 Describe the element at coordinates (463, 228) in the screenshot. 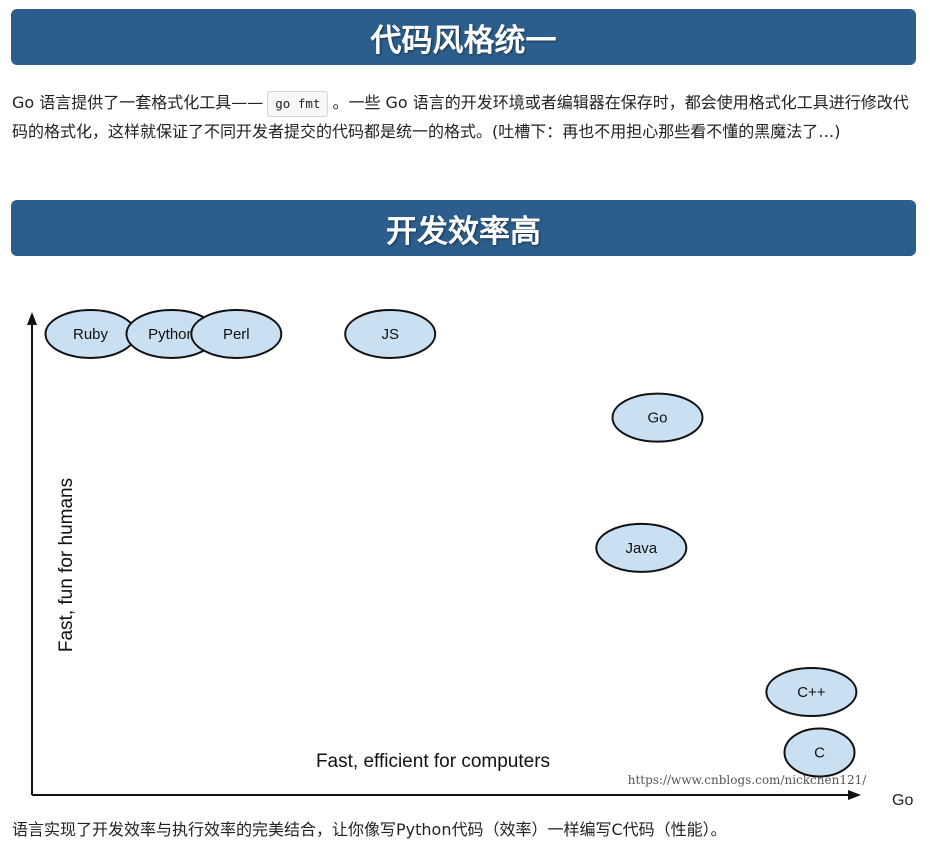

I see `section-title-dev-efficiency: 开发效率高` at that location.